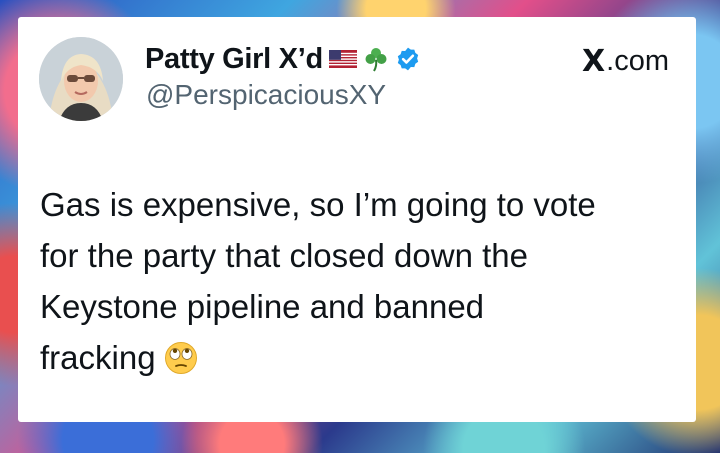  Describe the element at coordinates (262, 306) in the screenshot. I see `tweet-line: Keystone pipeline and banned` at that location.